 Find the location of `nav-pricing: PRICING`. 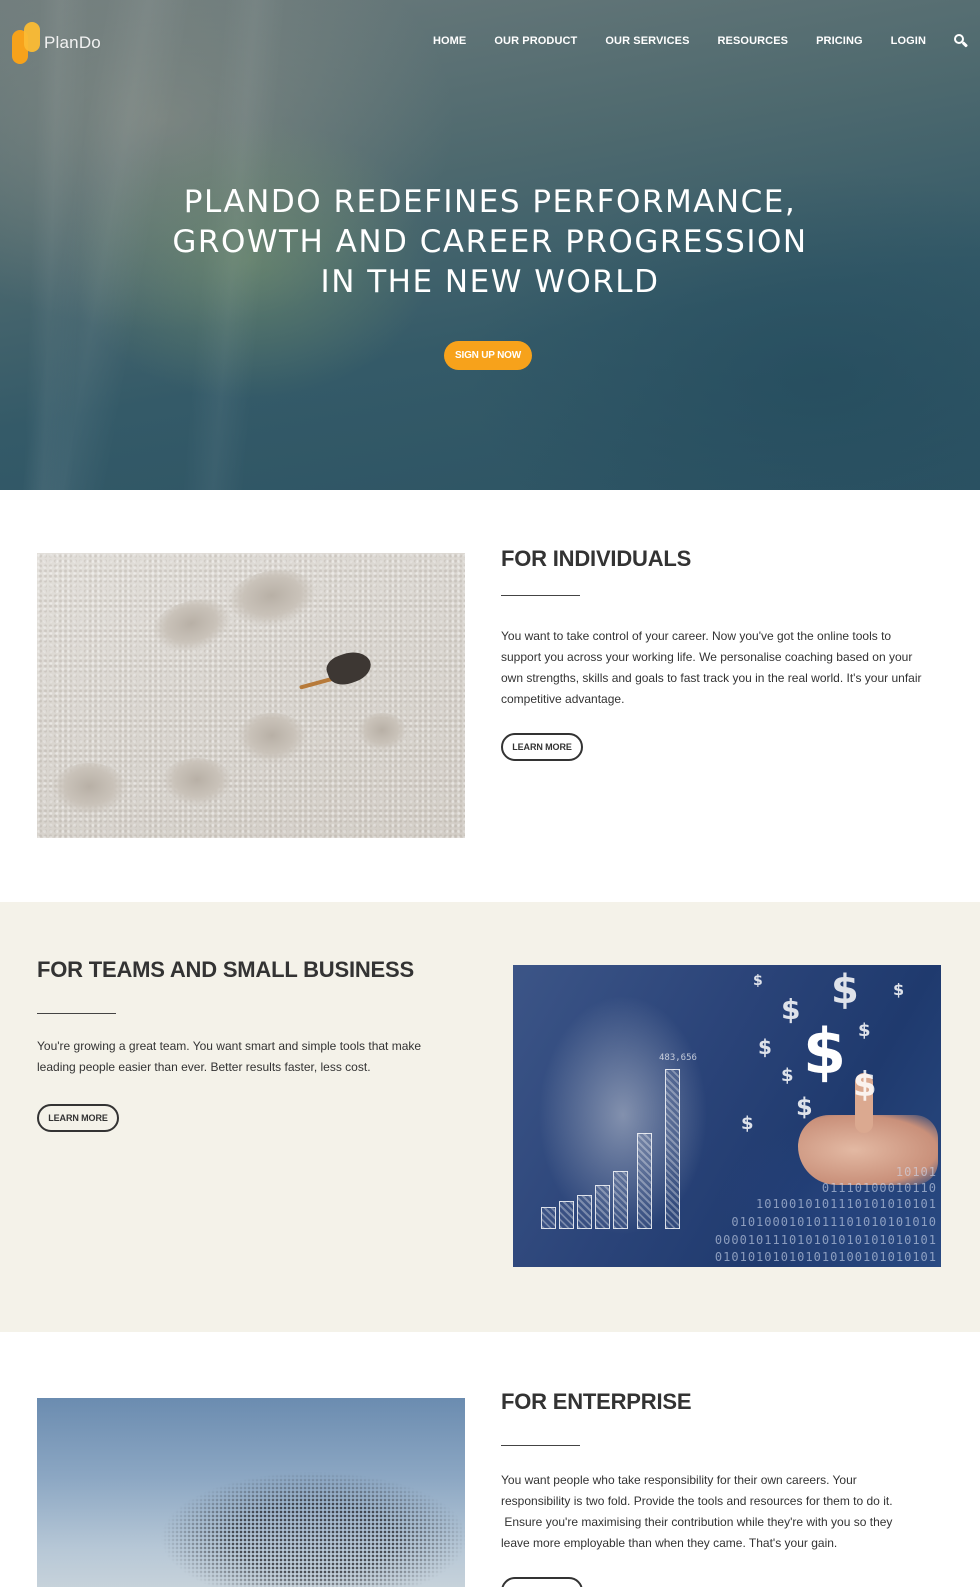

nav-pricing: PRICING is located at coordinates (839, 41).